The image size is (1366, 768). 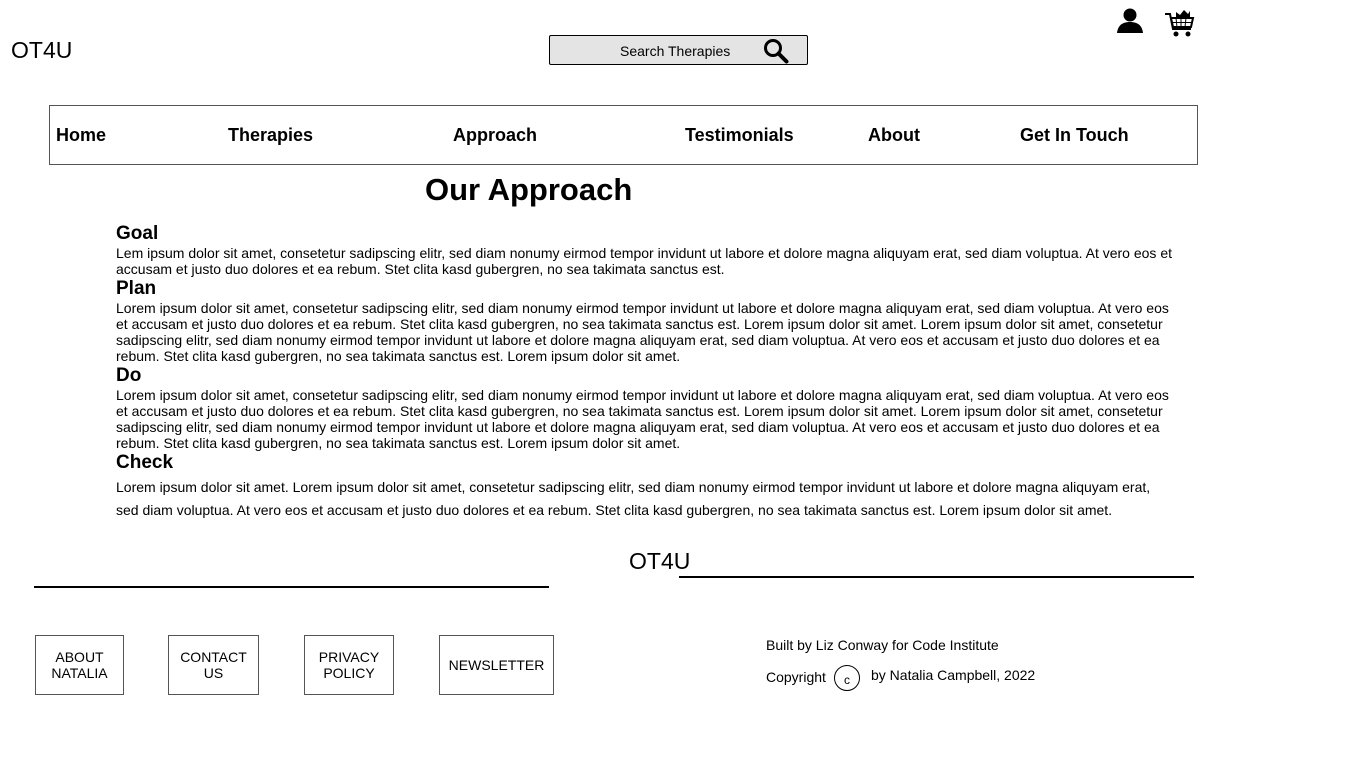 I want to click on section-heading-check: Check, so click(x=145, y=462).